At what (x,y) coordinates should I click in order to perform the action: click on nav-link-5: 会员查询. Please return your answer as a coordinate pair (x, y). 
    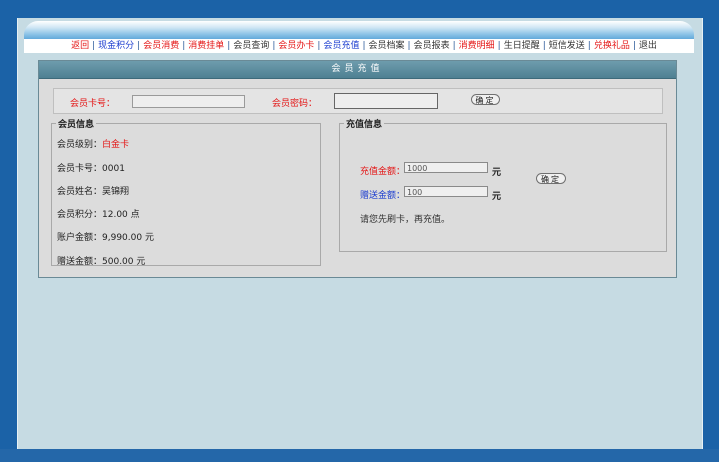
    Looking at the image, I should click on (251, 46).